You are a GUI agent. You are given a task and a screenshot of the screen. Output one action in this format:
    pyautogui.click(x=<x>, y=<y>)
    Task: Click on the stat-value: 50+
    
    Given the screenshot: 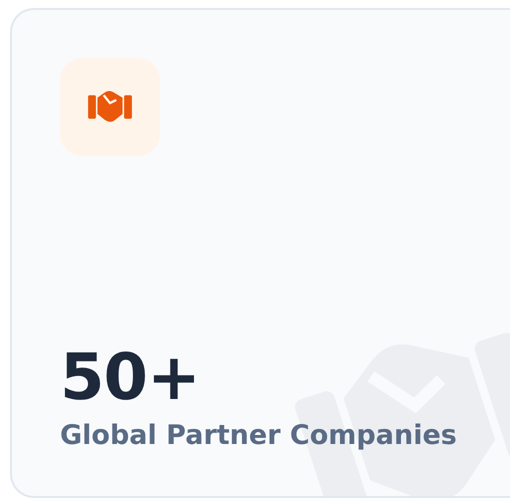 What is the action you would take?
    pyautogui.click(x=130, y=378)
    